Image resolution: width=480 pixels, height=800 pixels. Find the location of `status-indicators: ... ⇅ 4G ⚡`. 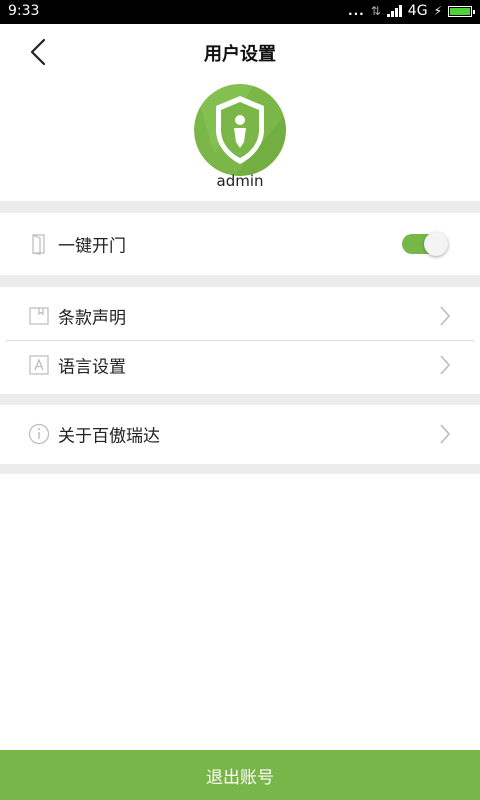

status-indicators: ... ⇅ 4G ⚡ is located at coordinates (411, 11).